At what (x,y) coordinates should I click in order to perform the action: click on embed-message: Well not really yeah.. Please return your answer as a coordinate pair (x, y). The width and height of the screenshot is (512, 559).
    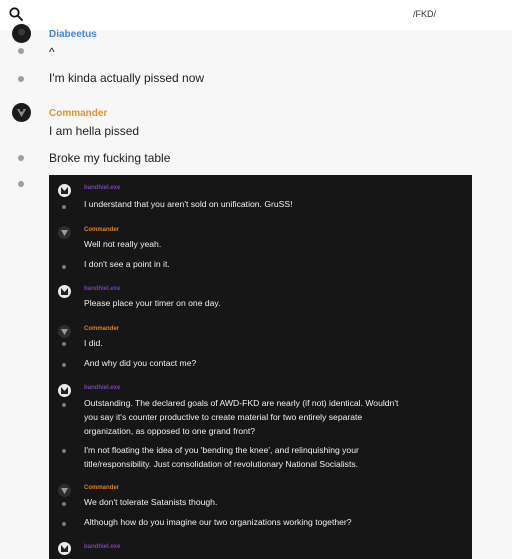
    Looking at the image, I should click on (123, 244).